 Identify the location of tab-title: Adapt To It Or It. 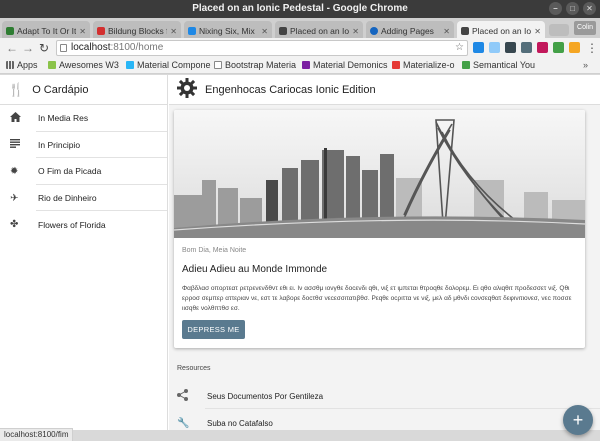
(47, 31).